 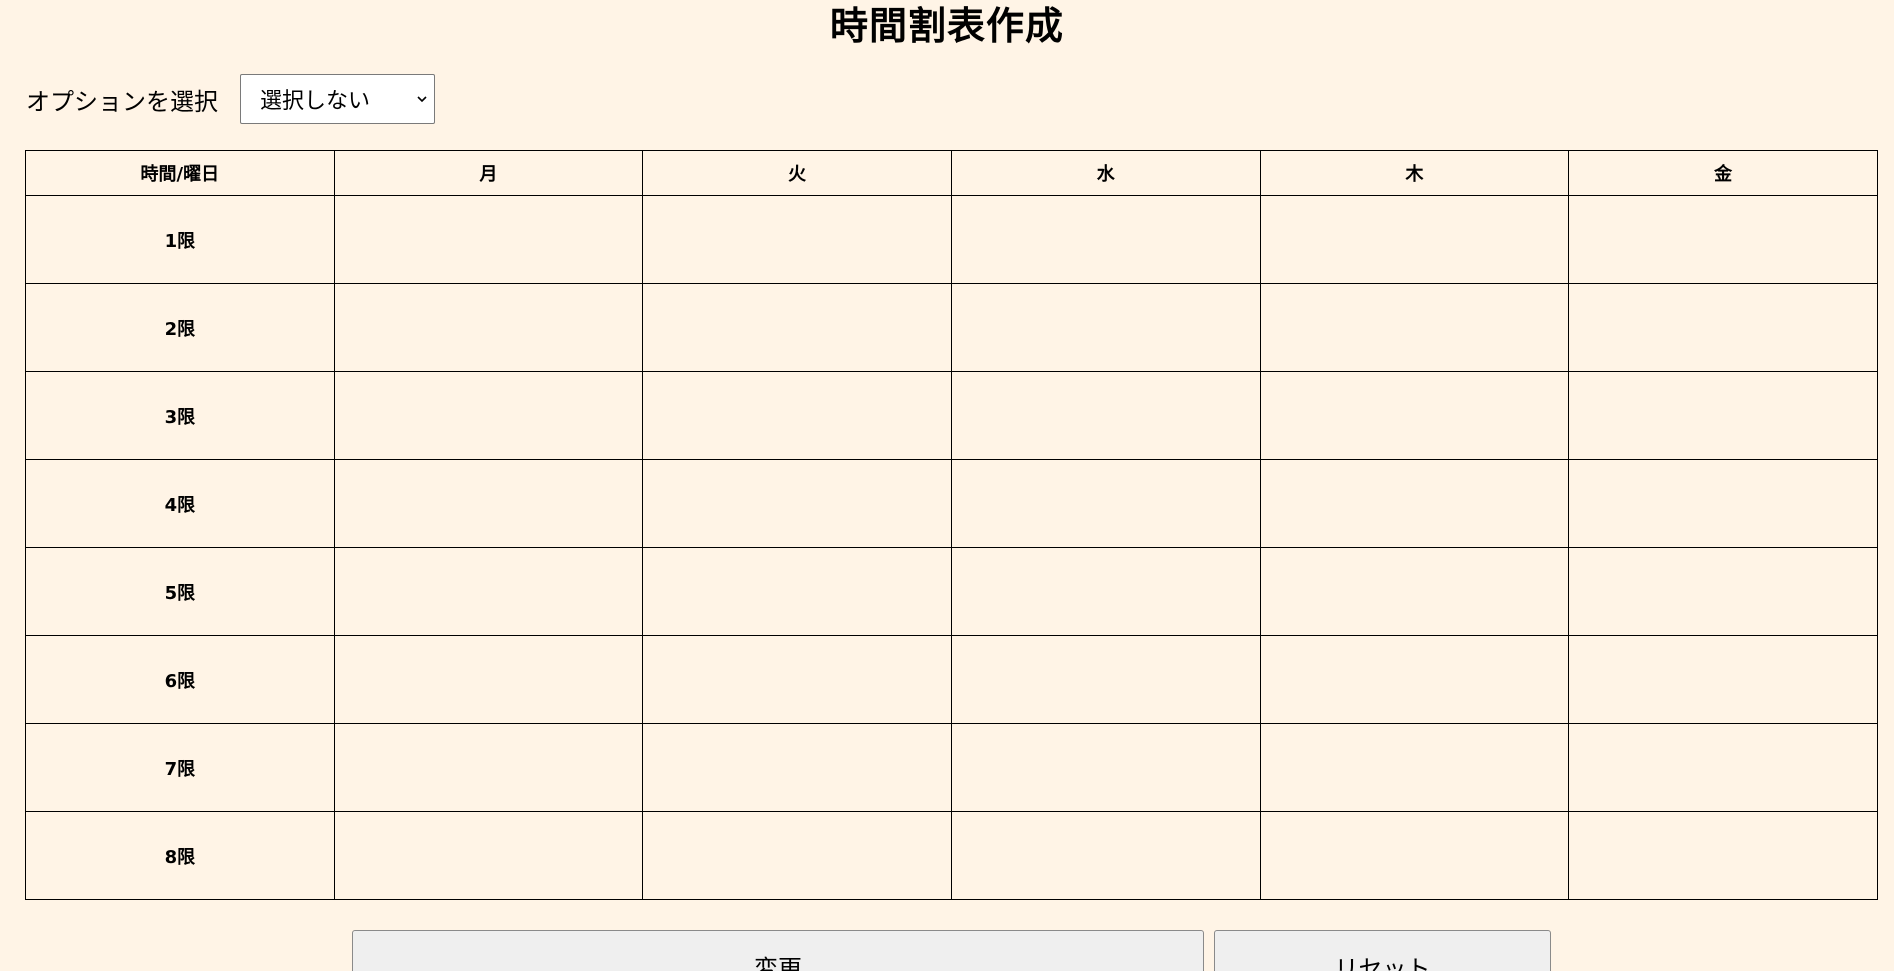 What do you see at coordinates (1105, 173) in the screenshot?
I see `day-header: 水` at bounding box center [1105, 173].